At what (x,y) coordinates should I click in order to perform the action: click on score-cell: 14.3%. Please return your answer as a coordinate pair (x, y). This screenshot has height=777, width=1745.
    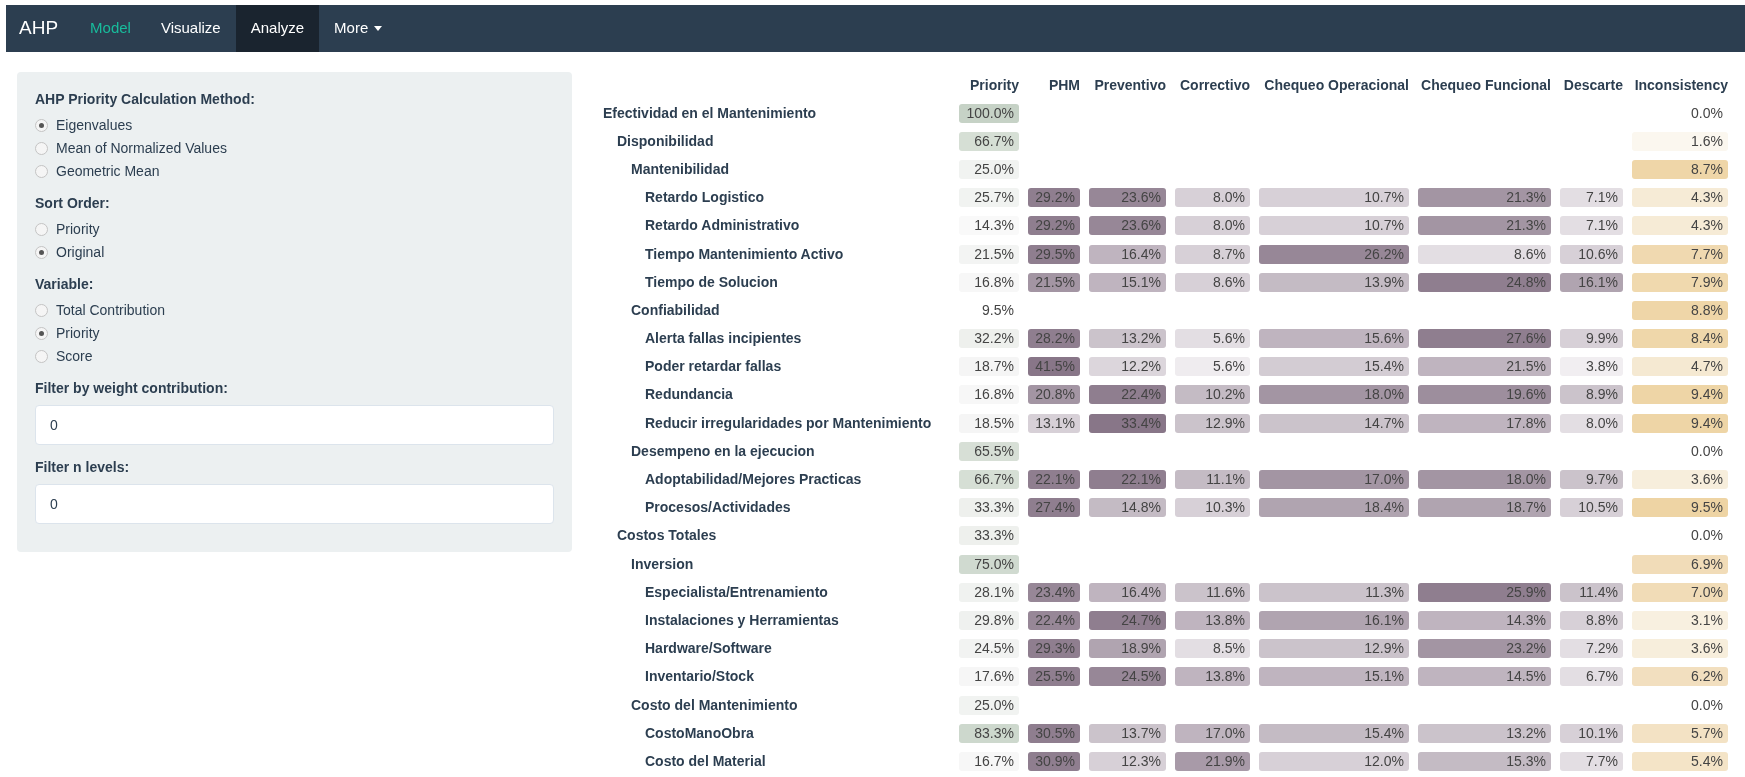
    Looking at the image, I should click on (1484, 620).